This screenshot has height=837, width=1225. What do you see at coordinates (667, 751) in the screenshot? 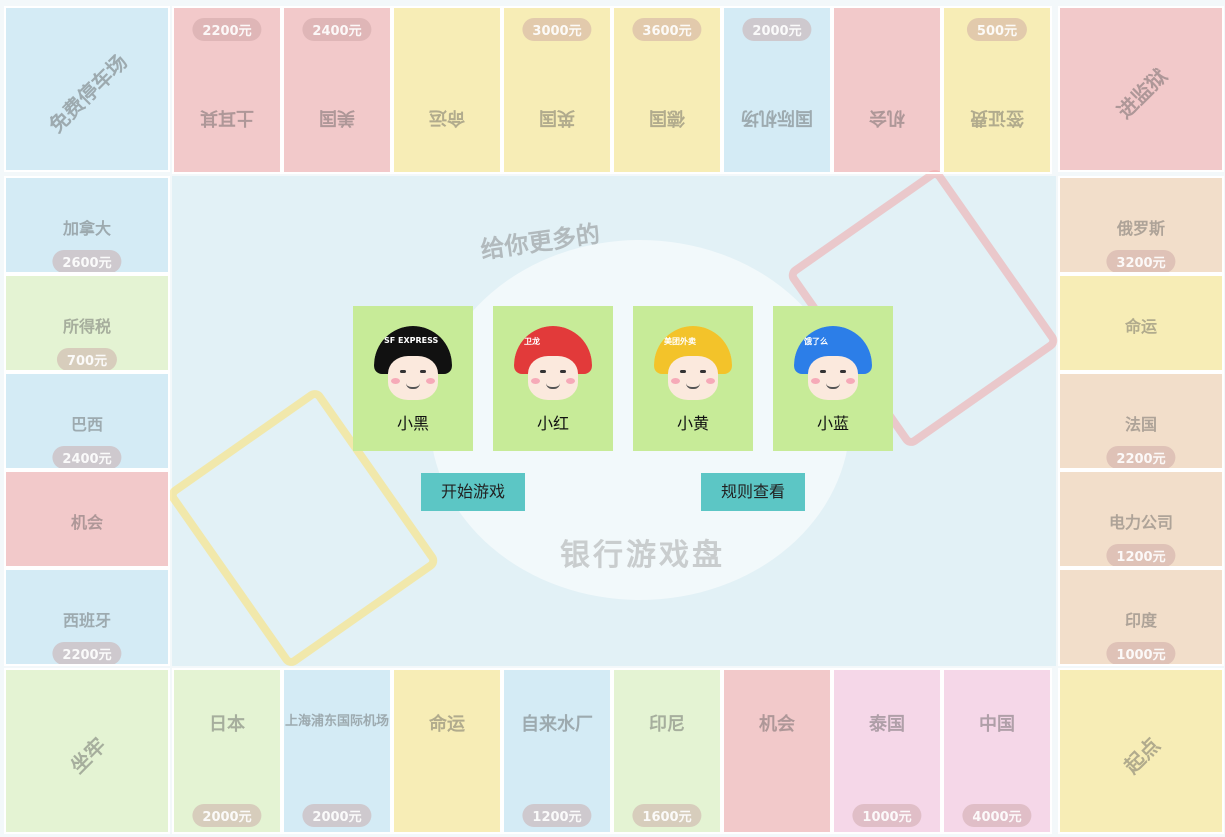
I see `board-tile-bottom: 印尼 1600元` at bounding box center [667, 751].